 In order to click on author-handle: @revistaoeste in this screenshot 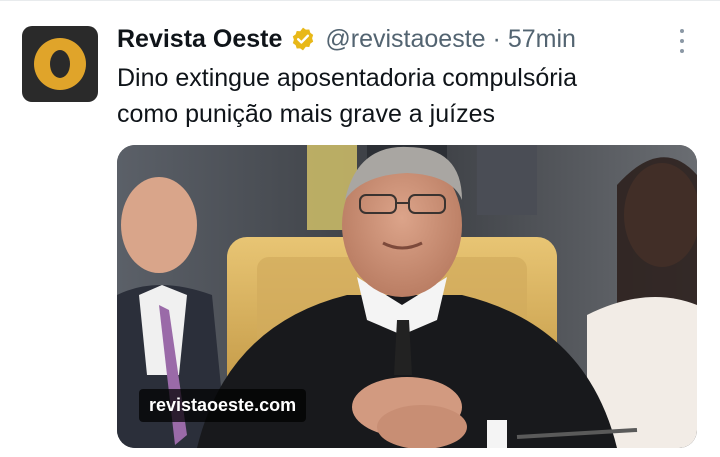, I will do `click(405, 39)`.